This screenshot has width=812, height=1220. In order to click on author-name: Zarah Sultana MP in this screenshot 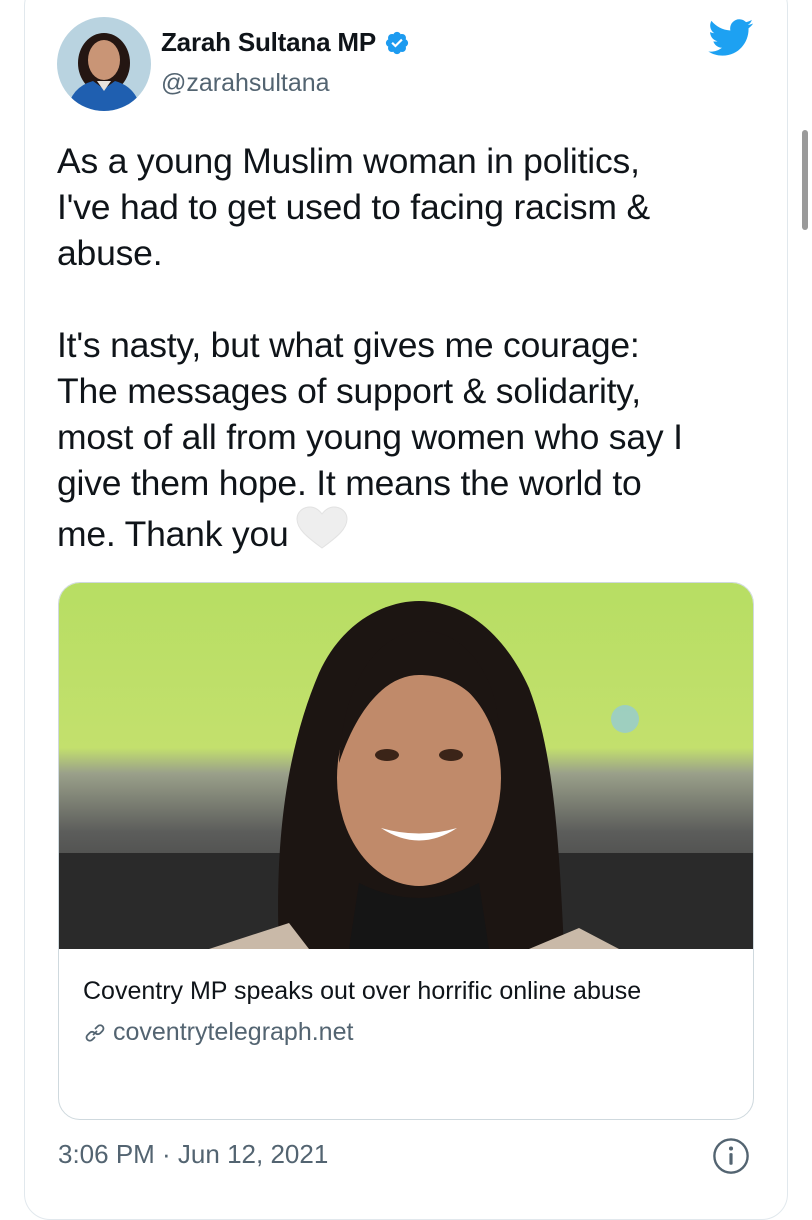, I will do `click(268, 42)`.